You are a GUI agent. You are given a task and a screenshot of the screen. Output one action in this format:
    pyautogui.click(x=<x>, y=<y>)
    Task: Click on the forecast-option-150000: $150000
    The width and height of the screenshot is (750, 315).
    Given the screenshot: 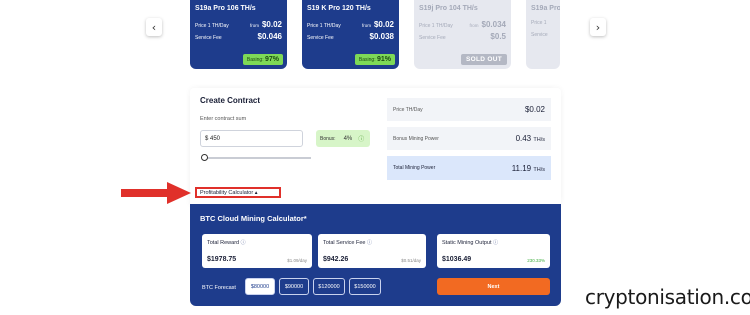 What is the action you would take?
    pyautogui.click(x=365, y=286)
    